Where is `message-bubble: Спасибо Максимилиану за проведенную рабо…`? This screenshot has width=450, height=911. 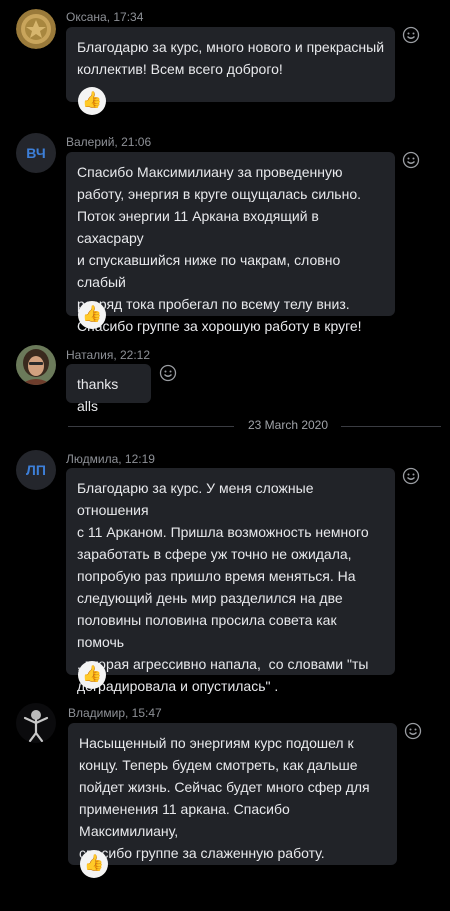
message-bubble: Спасибо Максимилиану за проведенную рабо… is located at coordinates (230, 243).